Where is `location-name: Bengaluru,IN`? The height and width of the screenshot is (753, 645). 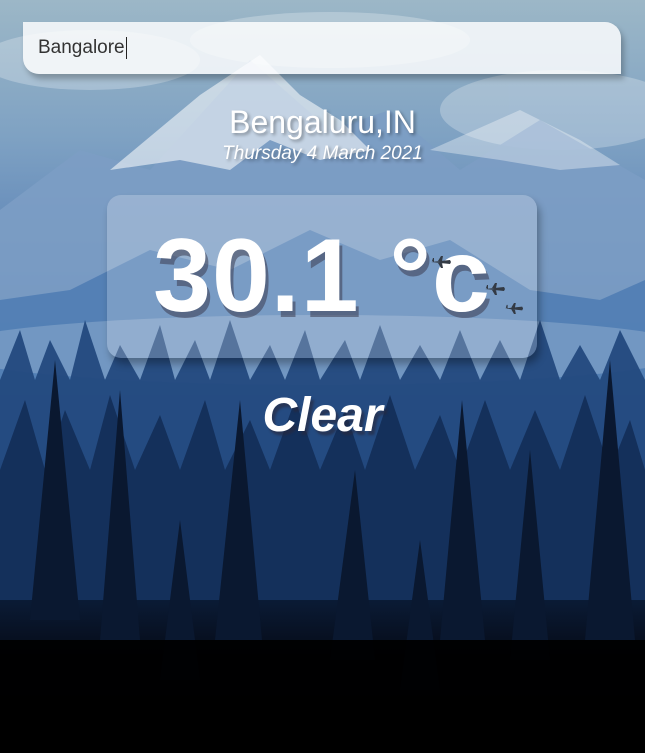
location-name: Bengaluru,IN is located at coordinates (322, 122).